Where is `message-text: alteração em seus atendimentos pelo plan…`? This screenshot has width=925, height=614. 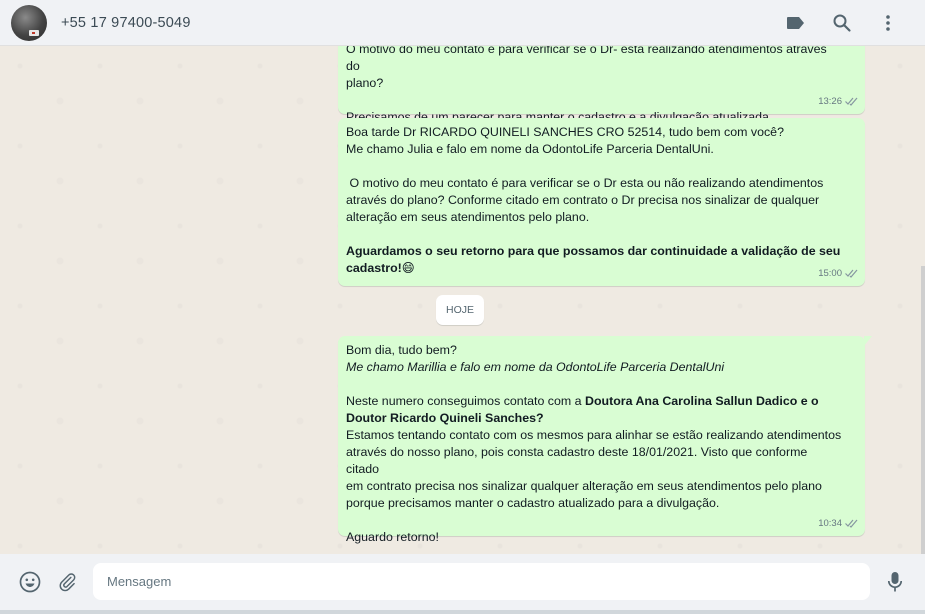 message-text: alteração em seus atendimentos pelo plan… is located at coordinates (468, 217).